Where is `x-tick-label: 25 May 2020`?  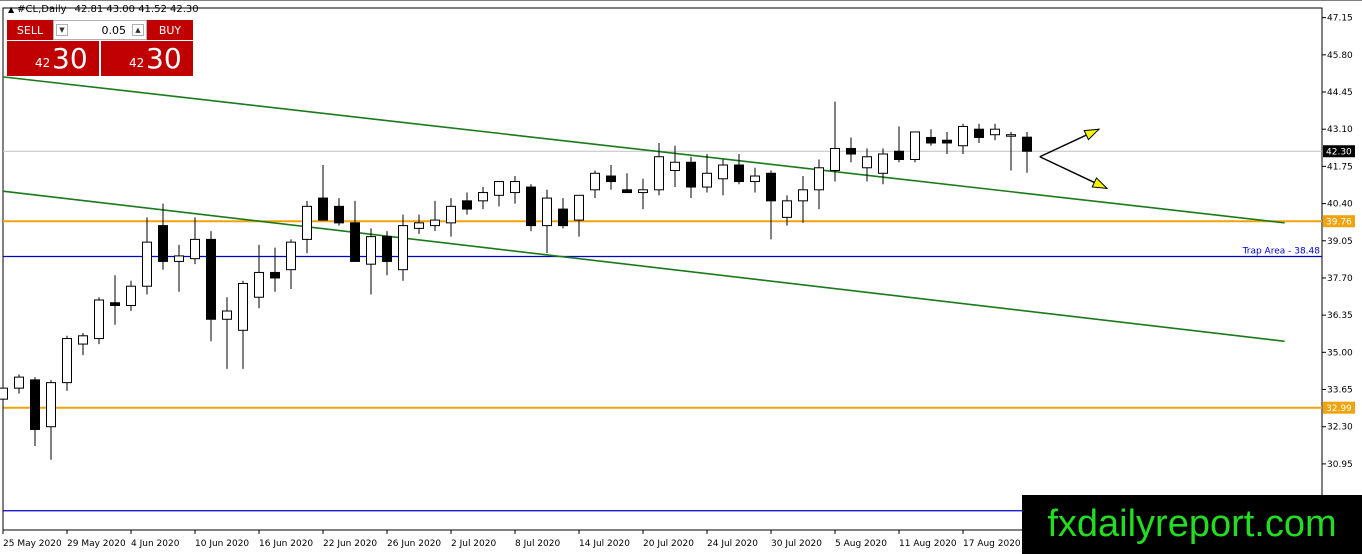
x-tick-label: 25 May 2020 is located at coordinates (32, 544).